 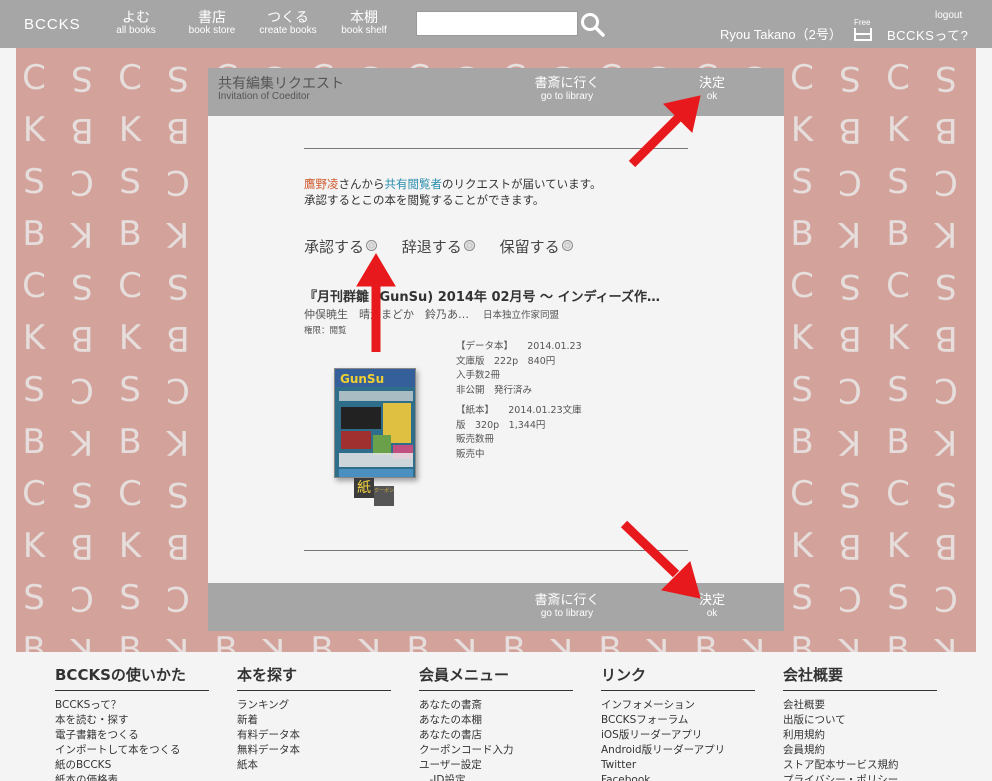 I want to click on arrow-to-ok-top, so click(x=664, y=131).